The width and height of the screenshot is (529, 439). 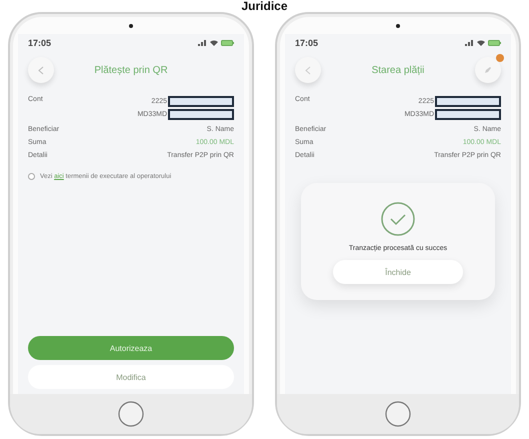 I want to click on modify-button: Modifica, so click(x=131, y=377).